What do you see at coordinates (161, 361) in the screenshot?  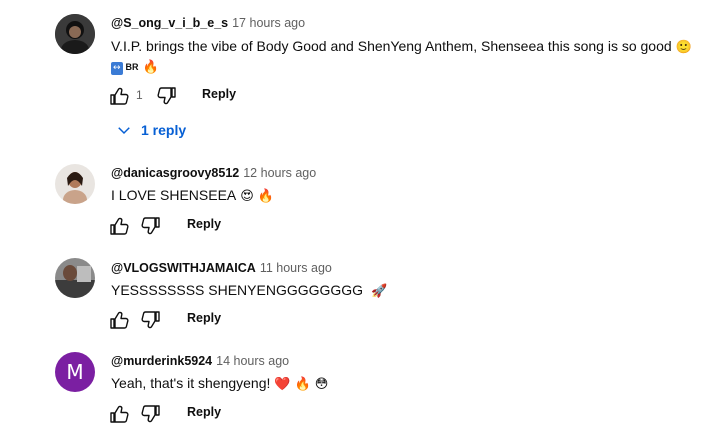 I see `author-handle: @murderink5924` at bounding box center [161, 361].